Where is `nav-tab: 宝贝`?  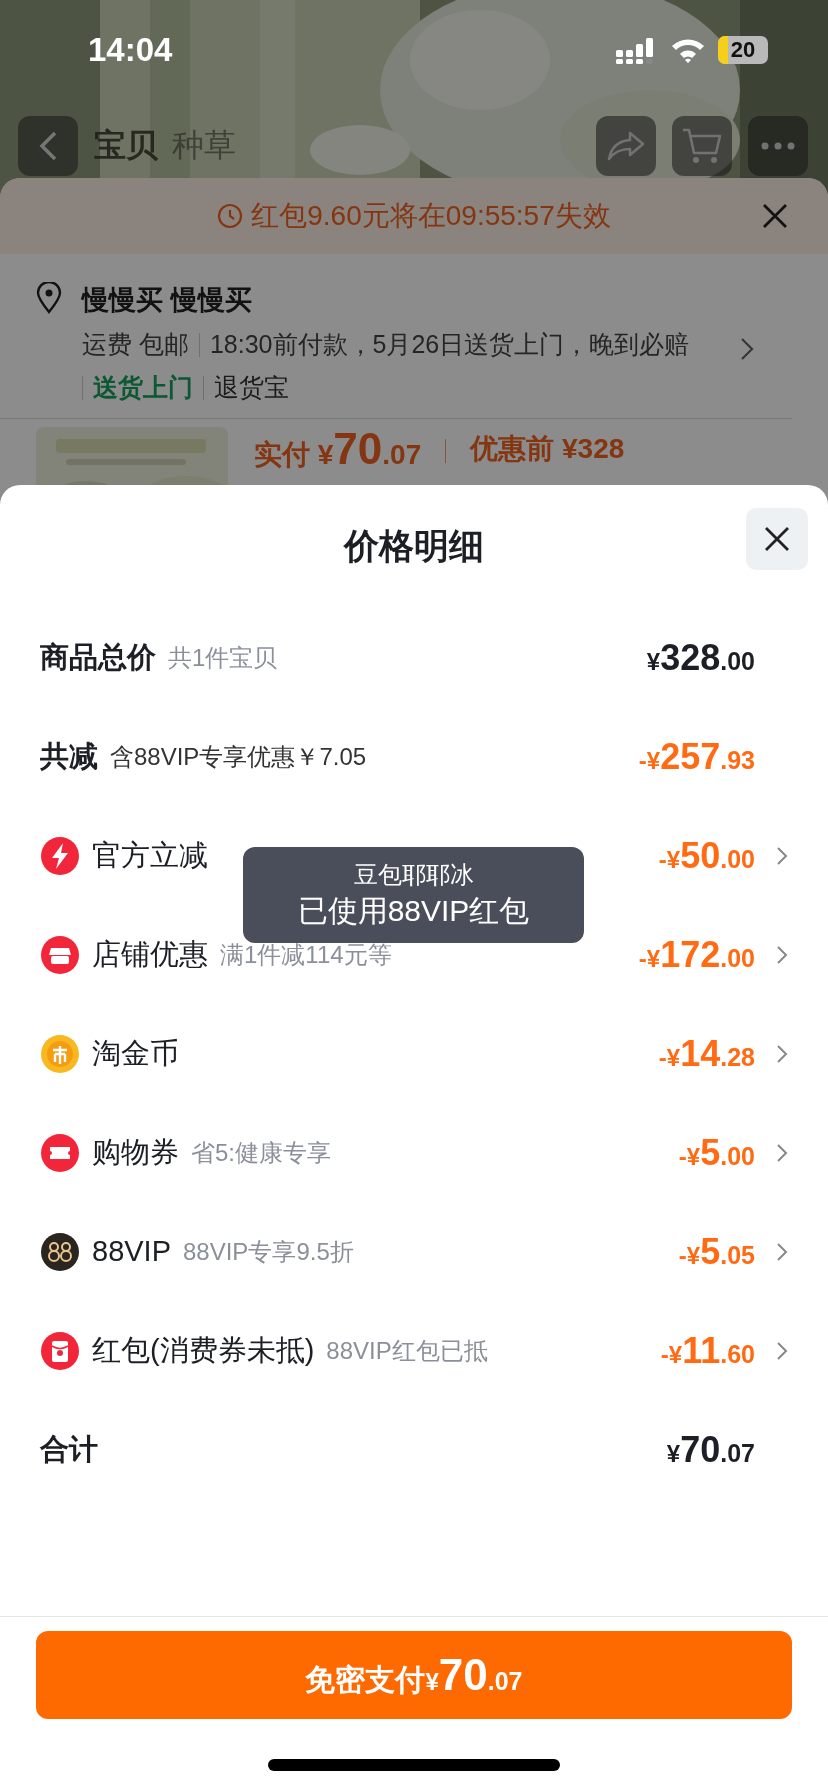 nav-tab: 宝贝 is located at coordinates (126, 146).